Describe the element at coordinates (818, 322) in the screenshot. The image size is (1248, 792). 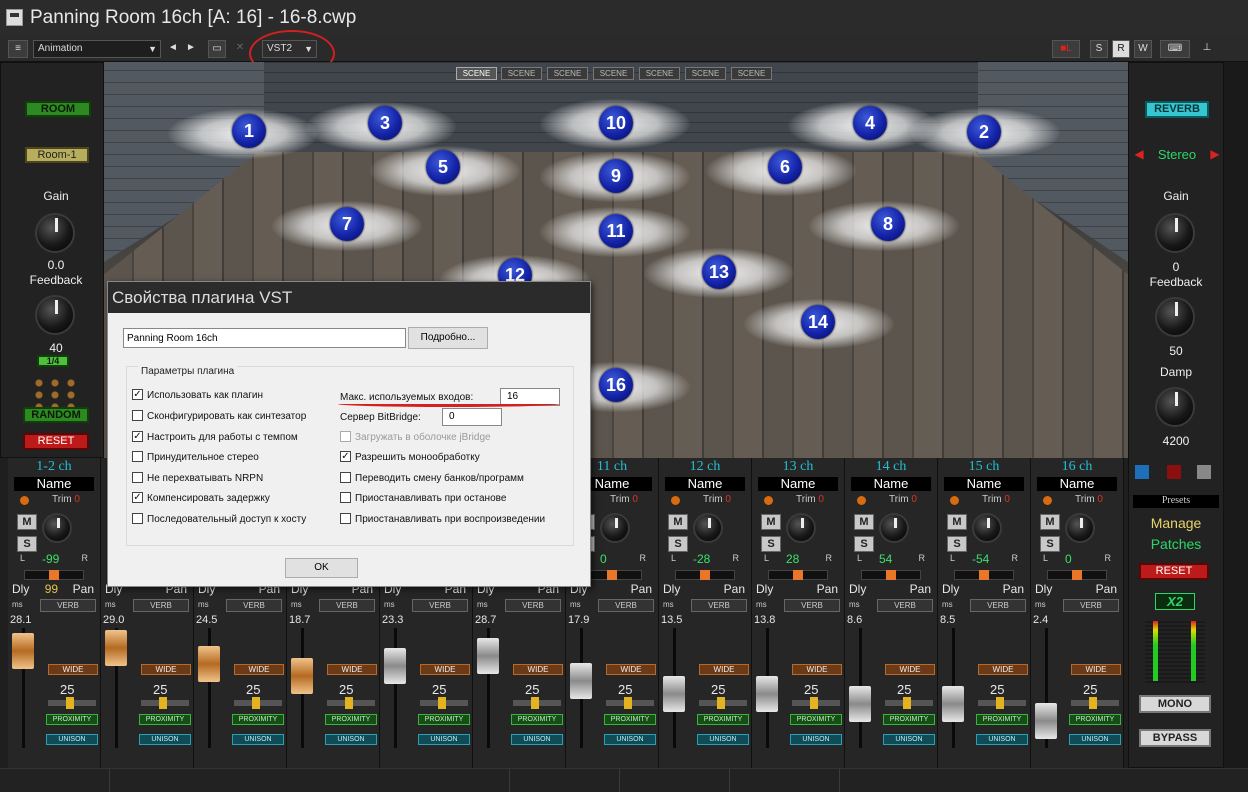
I see `speaker-14: 14` at that location.